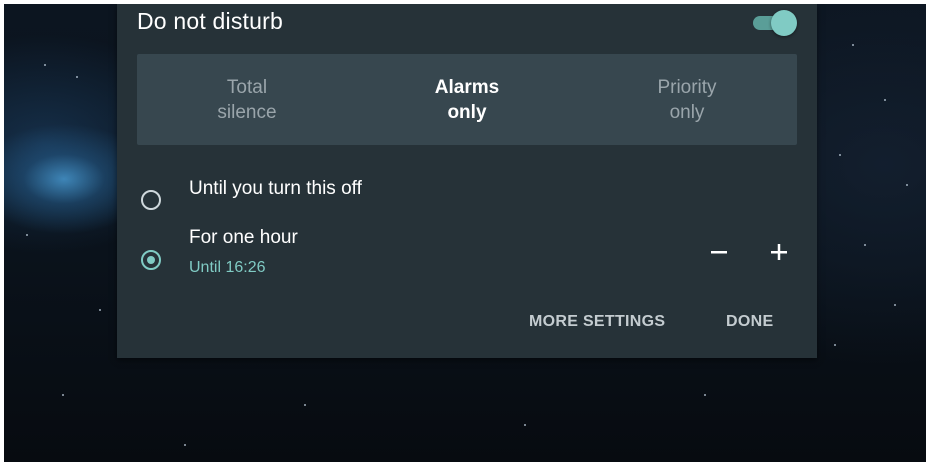 This screenshot has width=930, height=466. I want to click on do-not-disturb-toggle, so click(775, 23).